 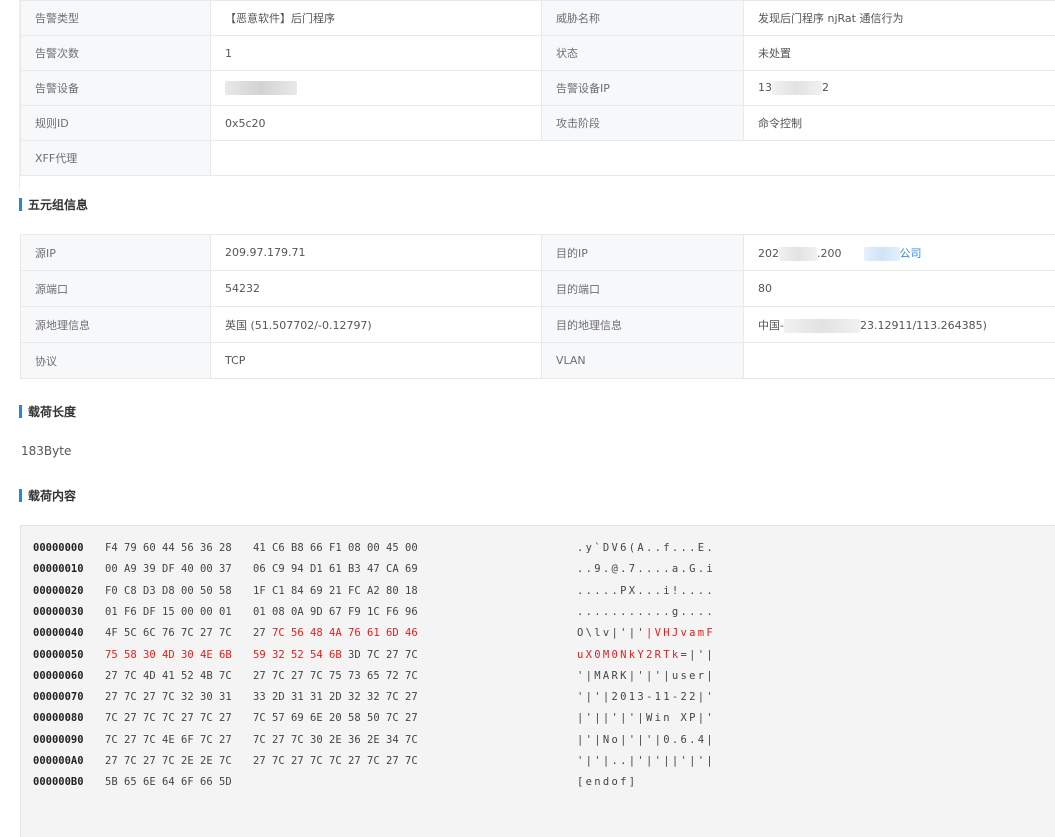 I want to click on hex-offset: 00000010, so click(x=58, y=569).